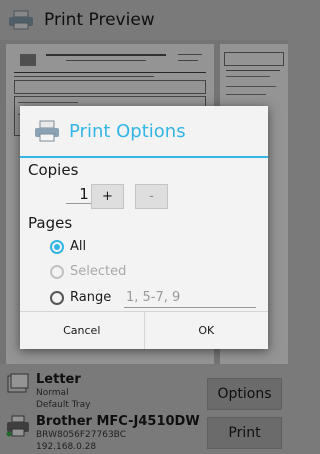 The width and height of the screenshot is (320, 454). Describe the element at coordinates (207, 330) in the screenshot. I see `ok-button: OK` at that location.